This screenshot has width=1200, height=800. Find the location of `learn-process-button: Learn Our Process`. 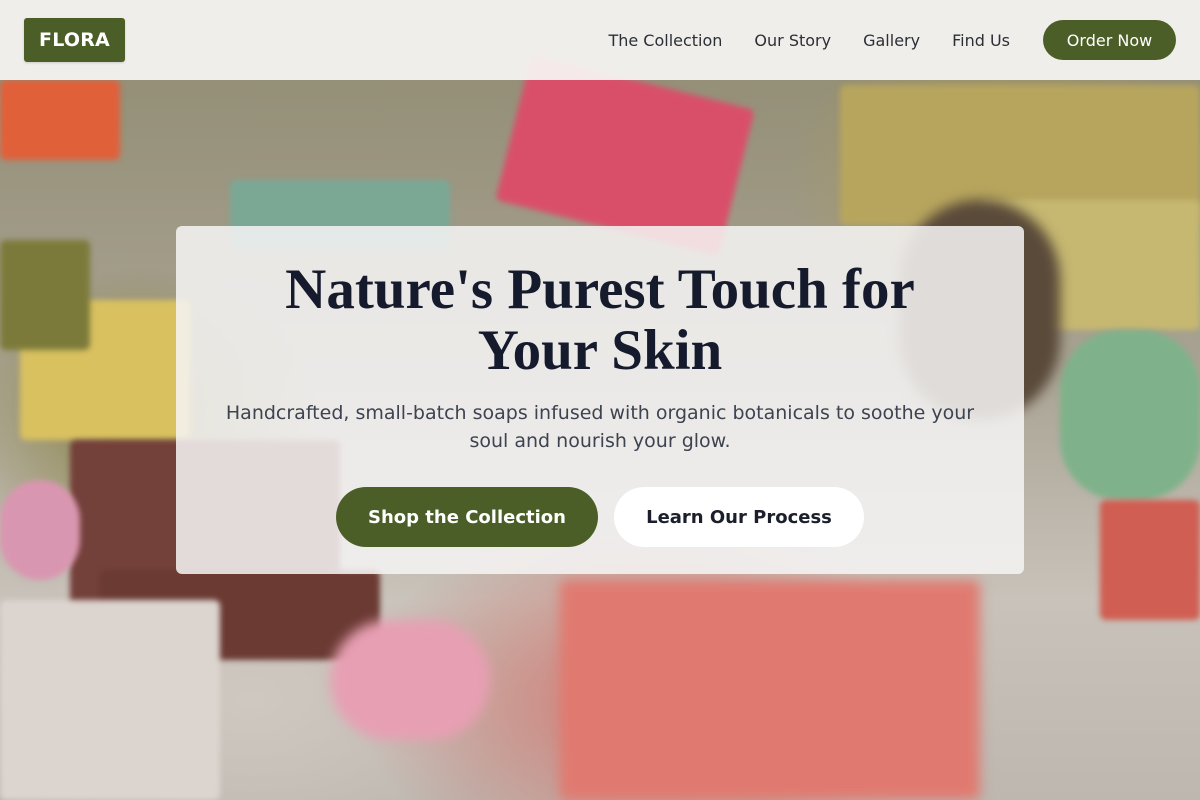

learn-process-button: Learn Our Process is located at coordinates (739, 517).